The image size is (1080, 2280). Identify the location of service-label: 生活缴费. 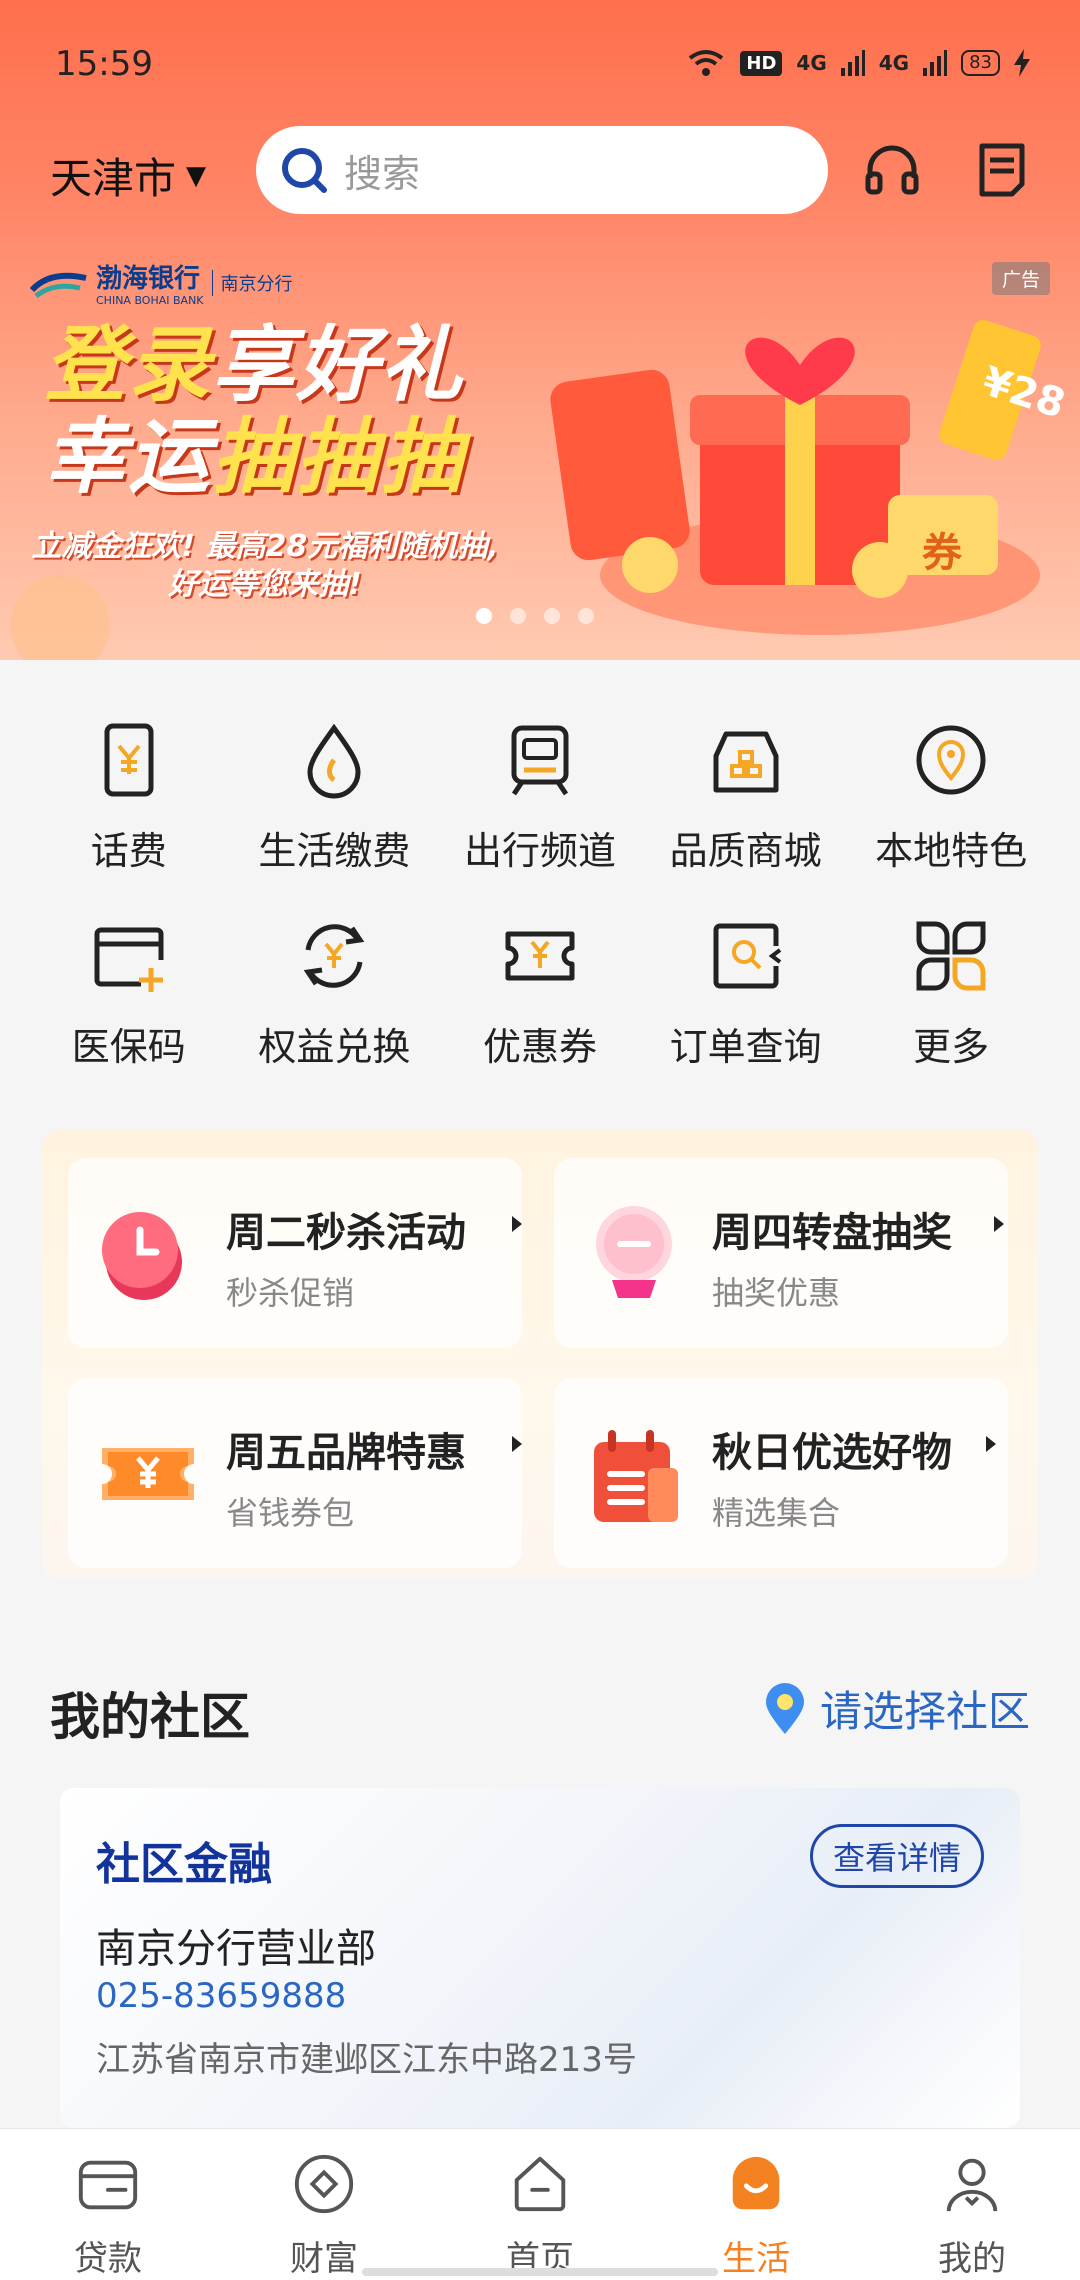
(334, 851).